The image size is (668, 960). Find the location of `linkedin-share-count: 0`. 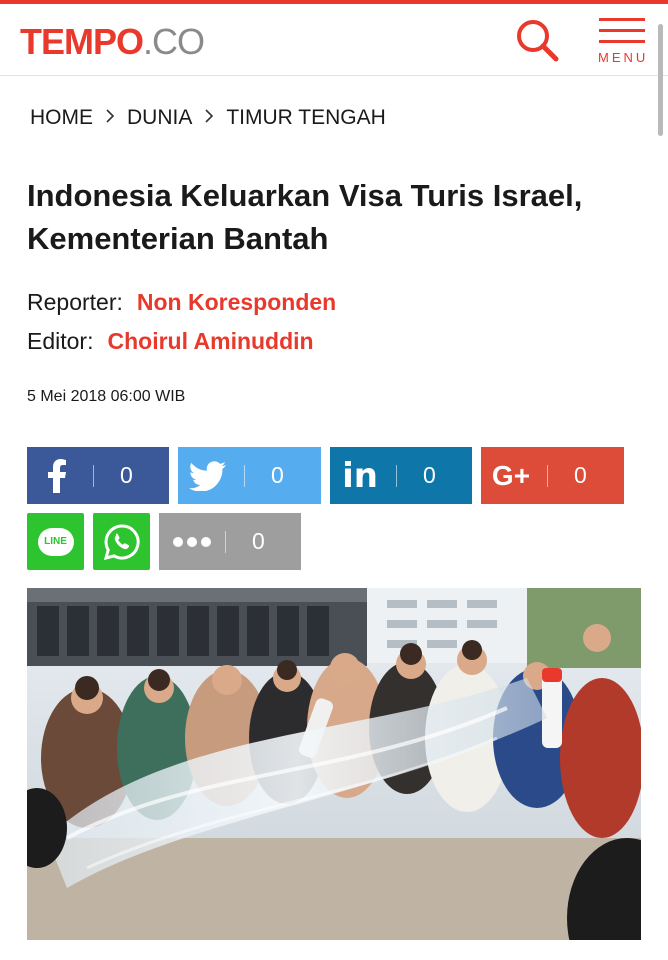

linkedin-share-count: 0 is located at coordinates (429, 475).